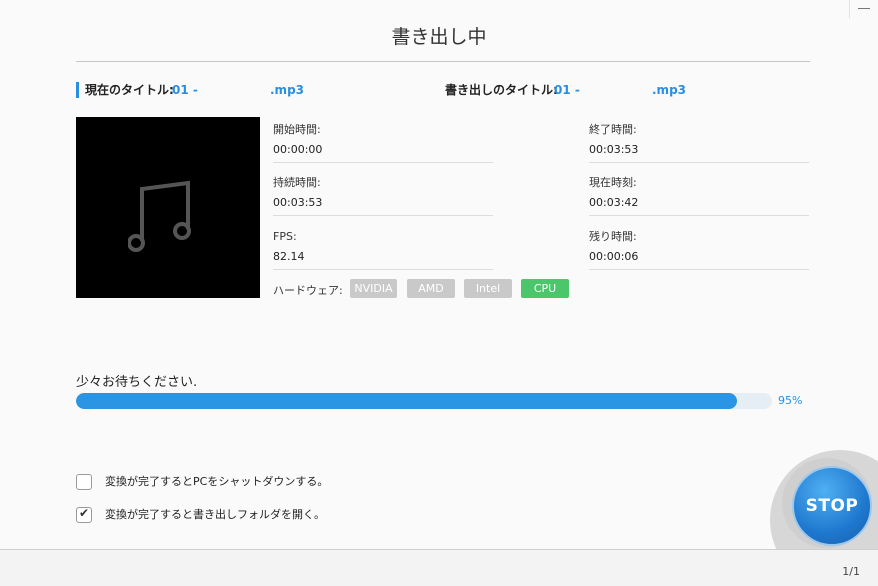 Image resolution: width=878 pixels, height=586 pixels. Describe the element at coordinates (287, 90) in the screenshot. I see `current-title-ext: .mp3` at that location.